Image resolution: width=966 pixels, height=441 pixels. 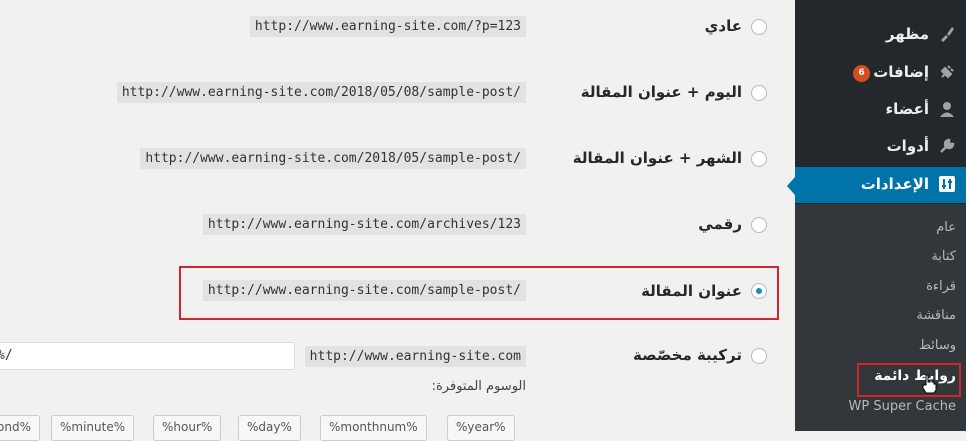 What do you see at coordinates (759, 291) in the screenshot?
I see `radio-post-name` at bounding box center [759, 291].